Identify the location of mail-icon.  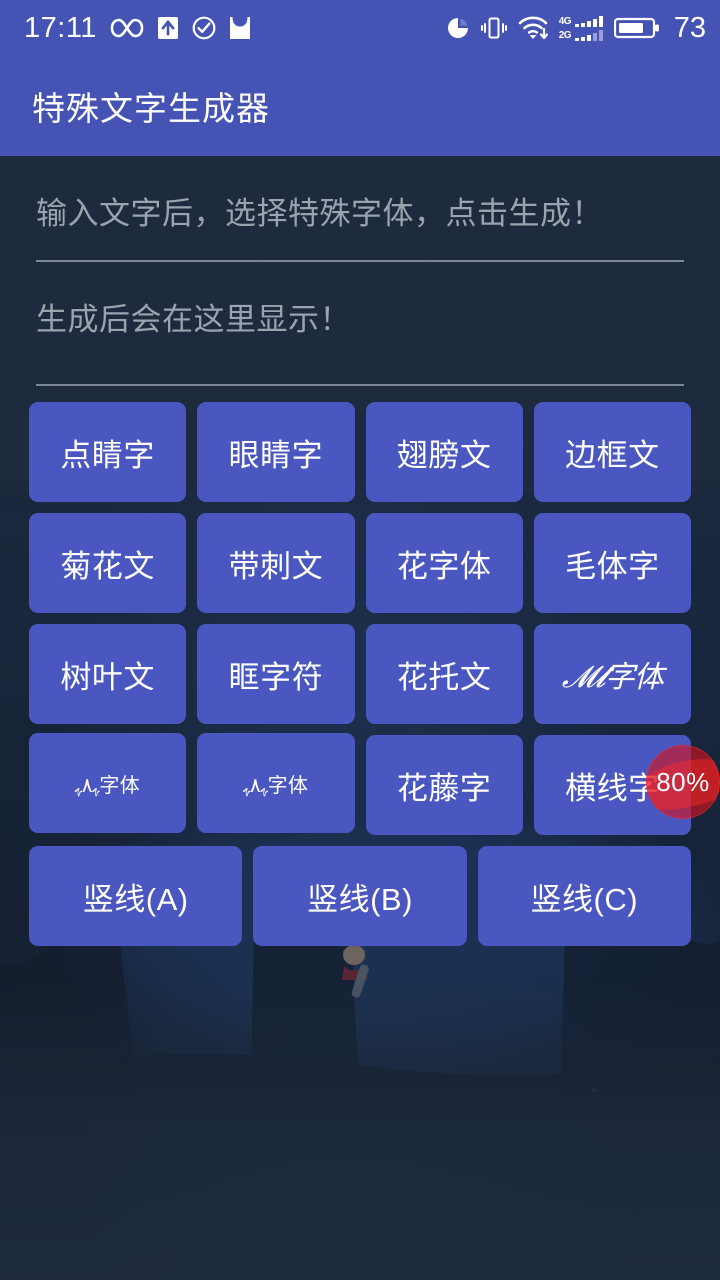
(239, 28).